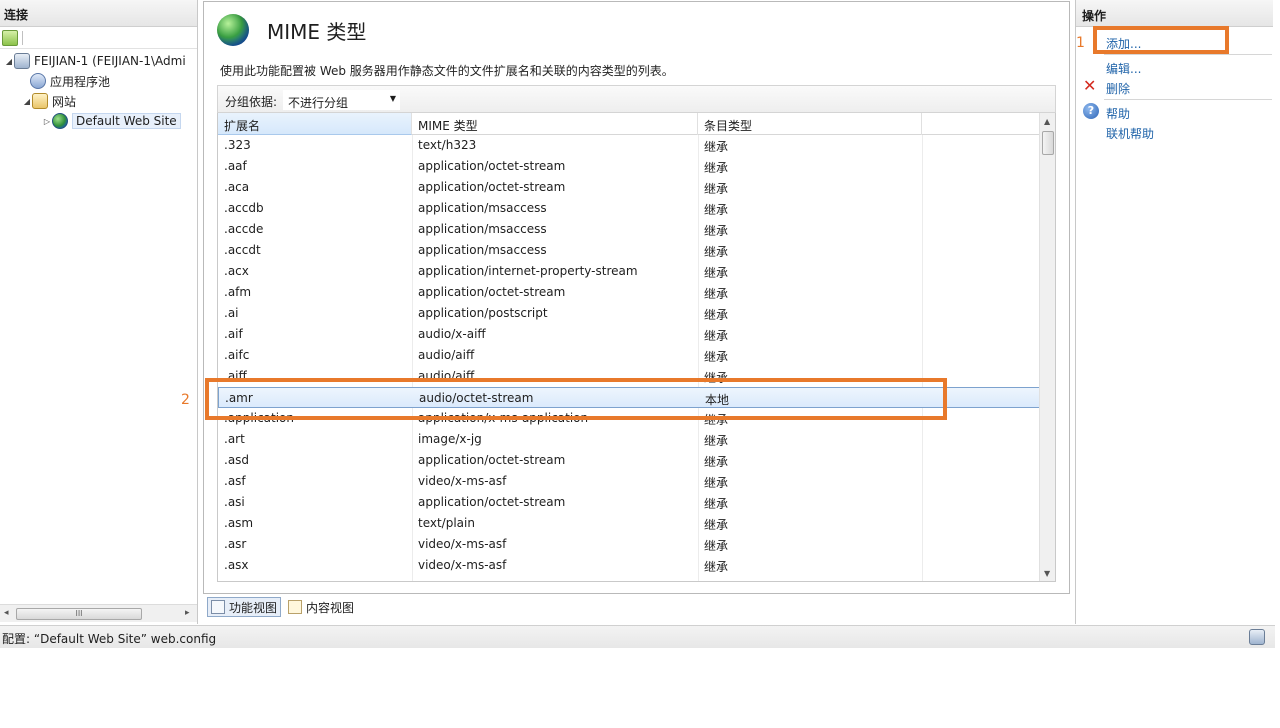 The height and width of the screenshot is (728, 1280). Describe the element at coordinates (629, 481) in the screenshot. I see `table-row: .asf video/x-ms-asf 继承` at that location.